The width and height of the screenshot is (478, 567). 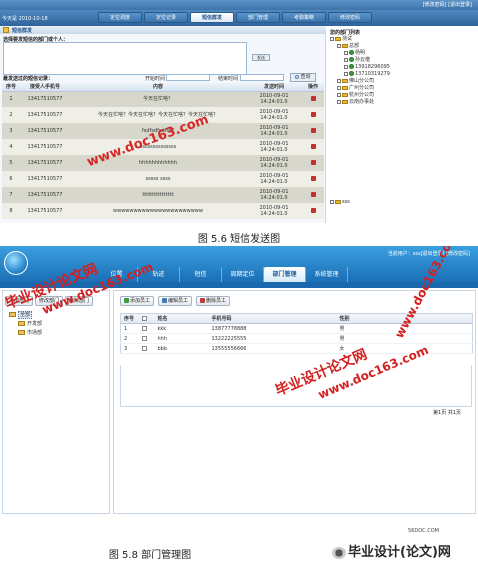 What do you see at coordinates (346, 202) in the screenshot?
I see `tree-footer-label: sss` at bounding box center [346, 202].